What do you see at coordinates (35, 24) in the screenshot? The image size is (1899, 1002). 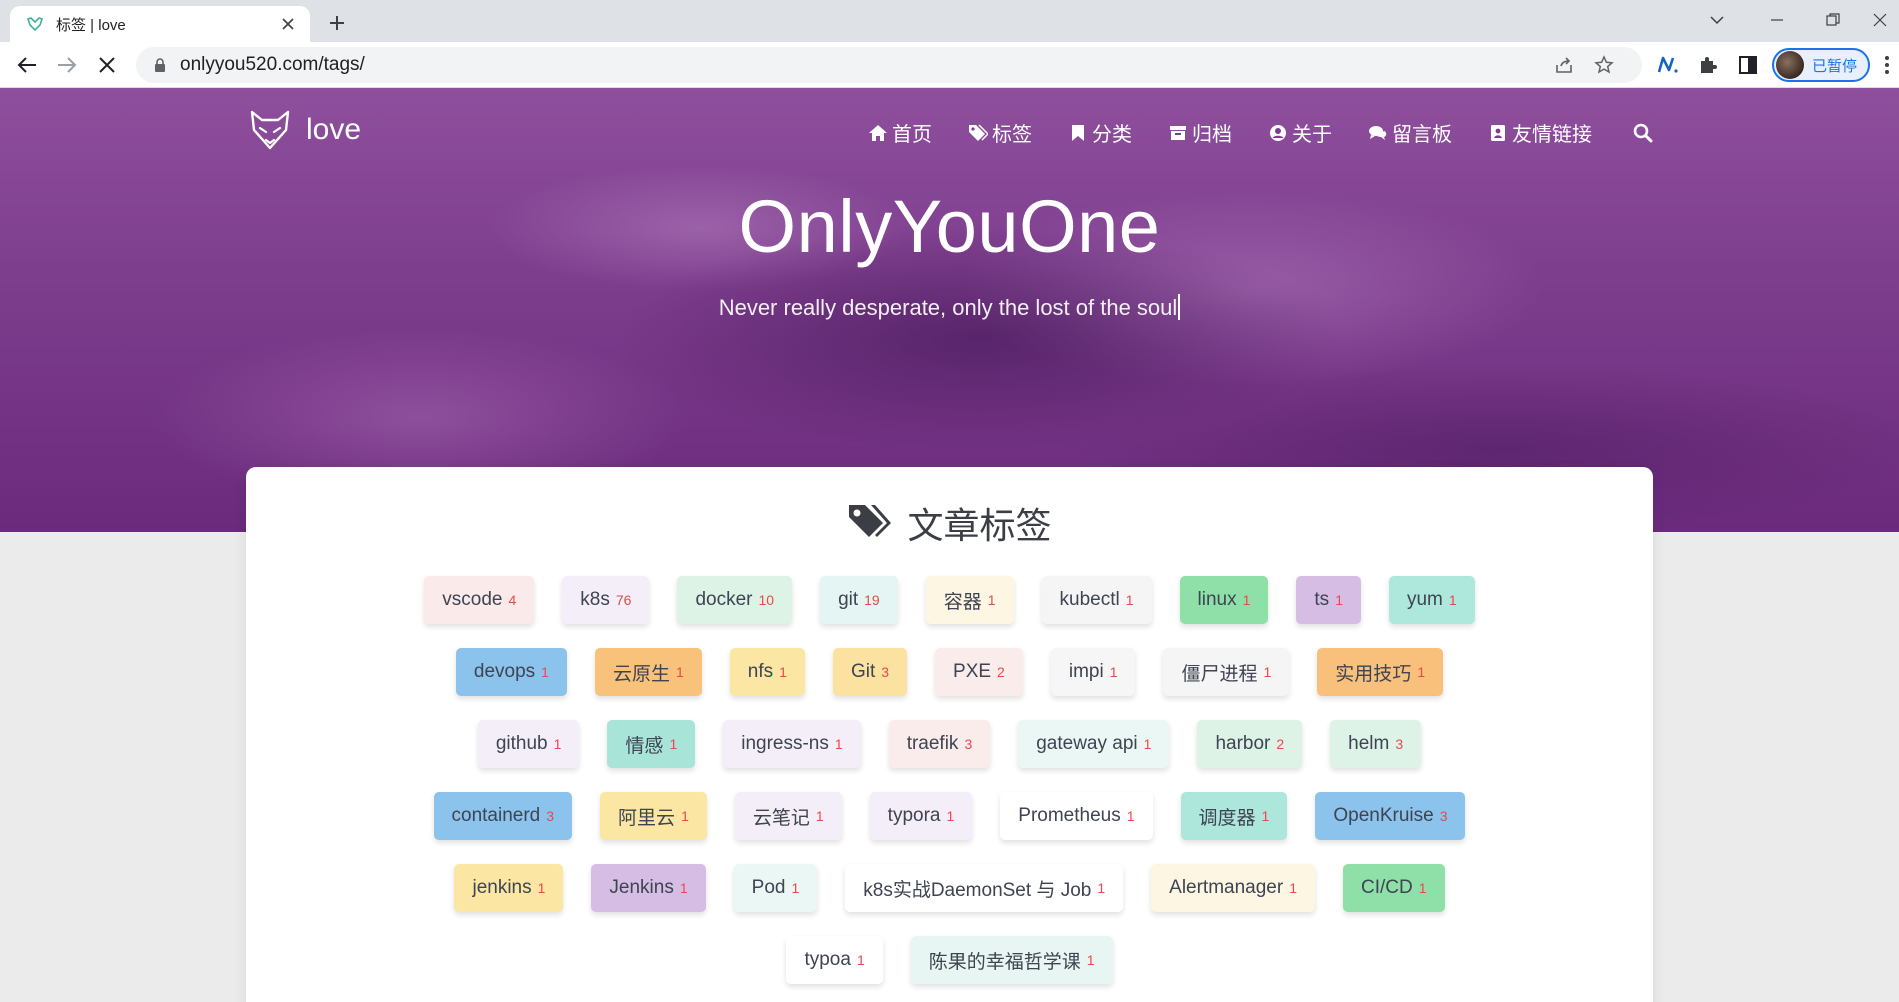 I see `site-favicon-icon` at bounding box center [35, 24].